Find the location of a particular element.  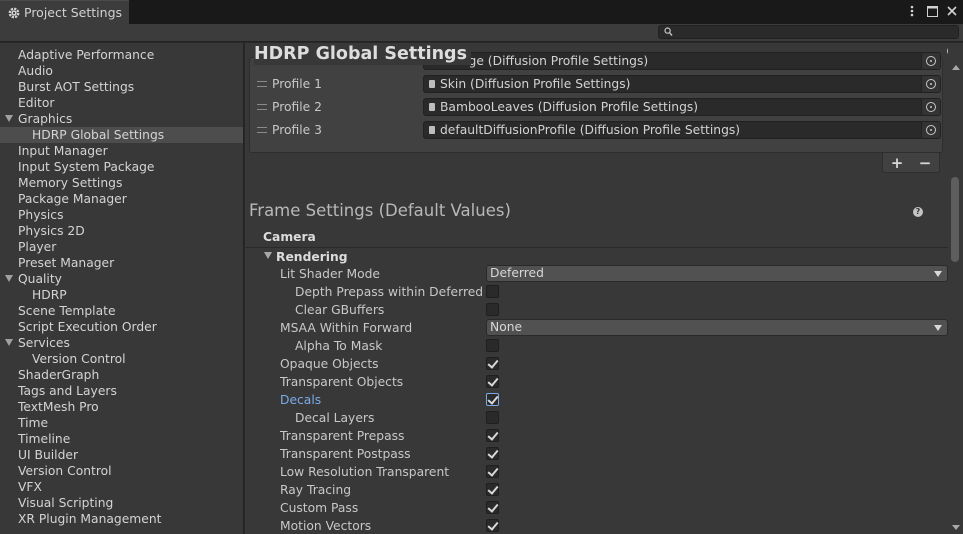

scroll-up-icon is located at coordinates (956, 67).